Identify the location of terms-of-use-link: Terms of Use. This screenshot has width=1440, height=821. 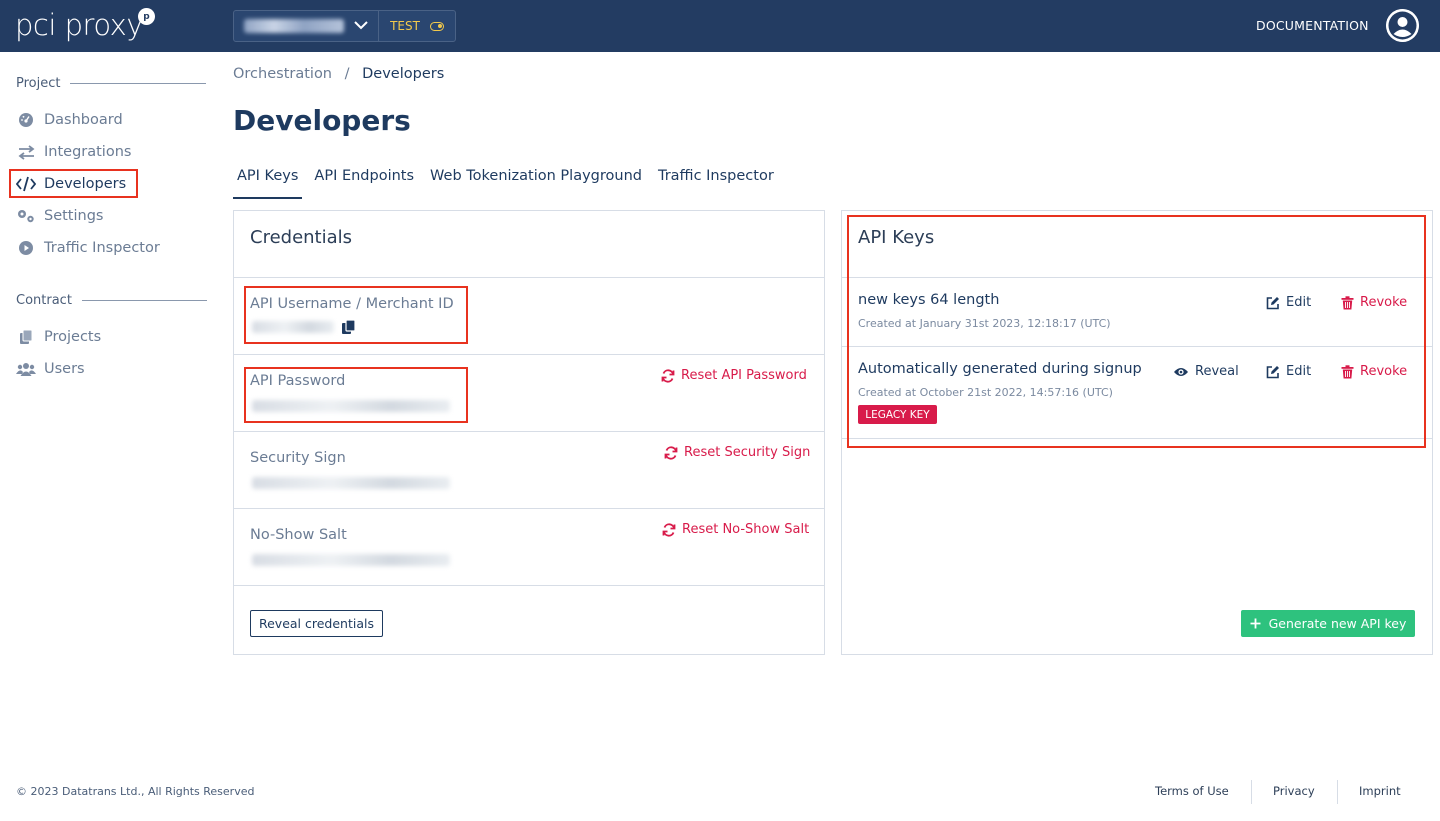
(1192, 791).